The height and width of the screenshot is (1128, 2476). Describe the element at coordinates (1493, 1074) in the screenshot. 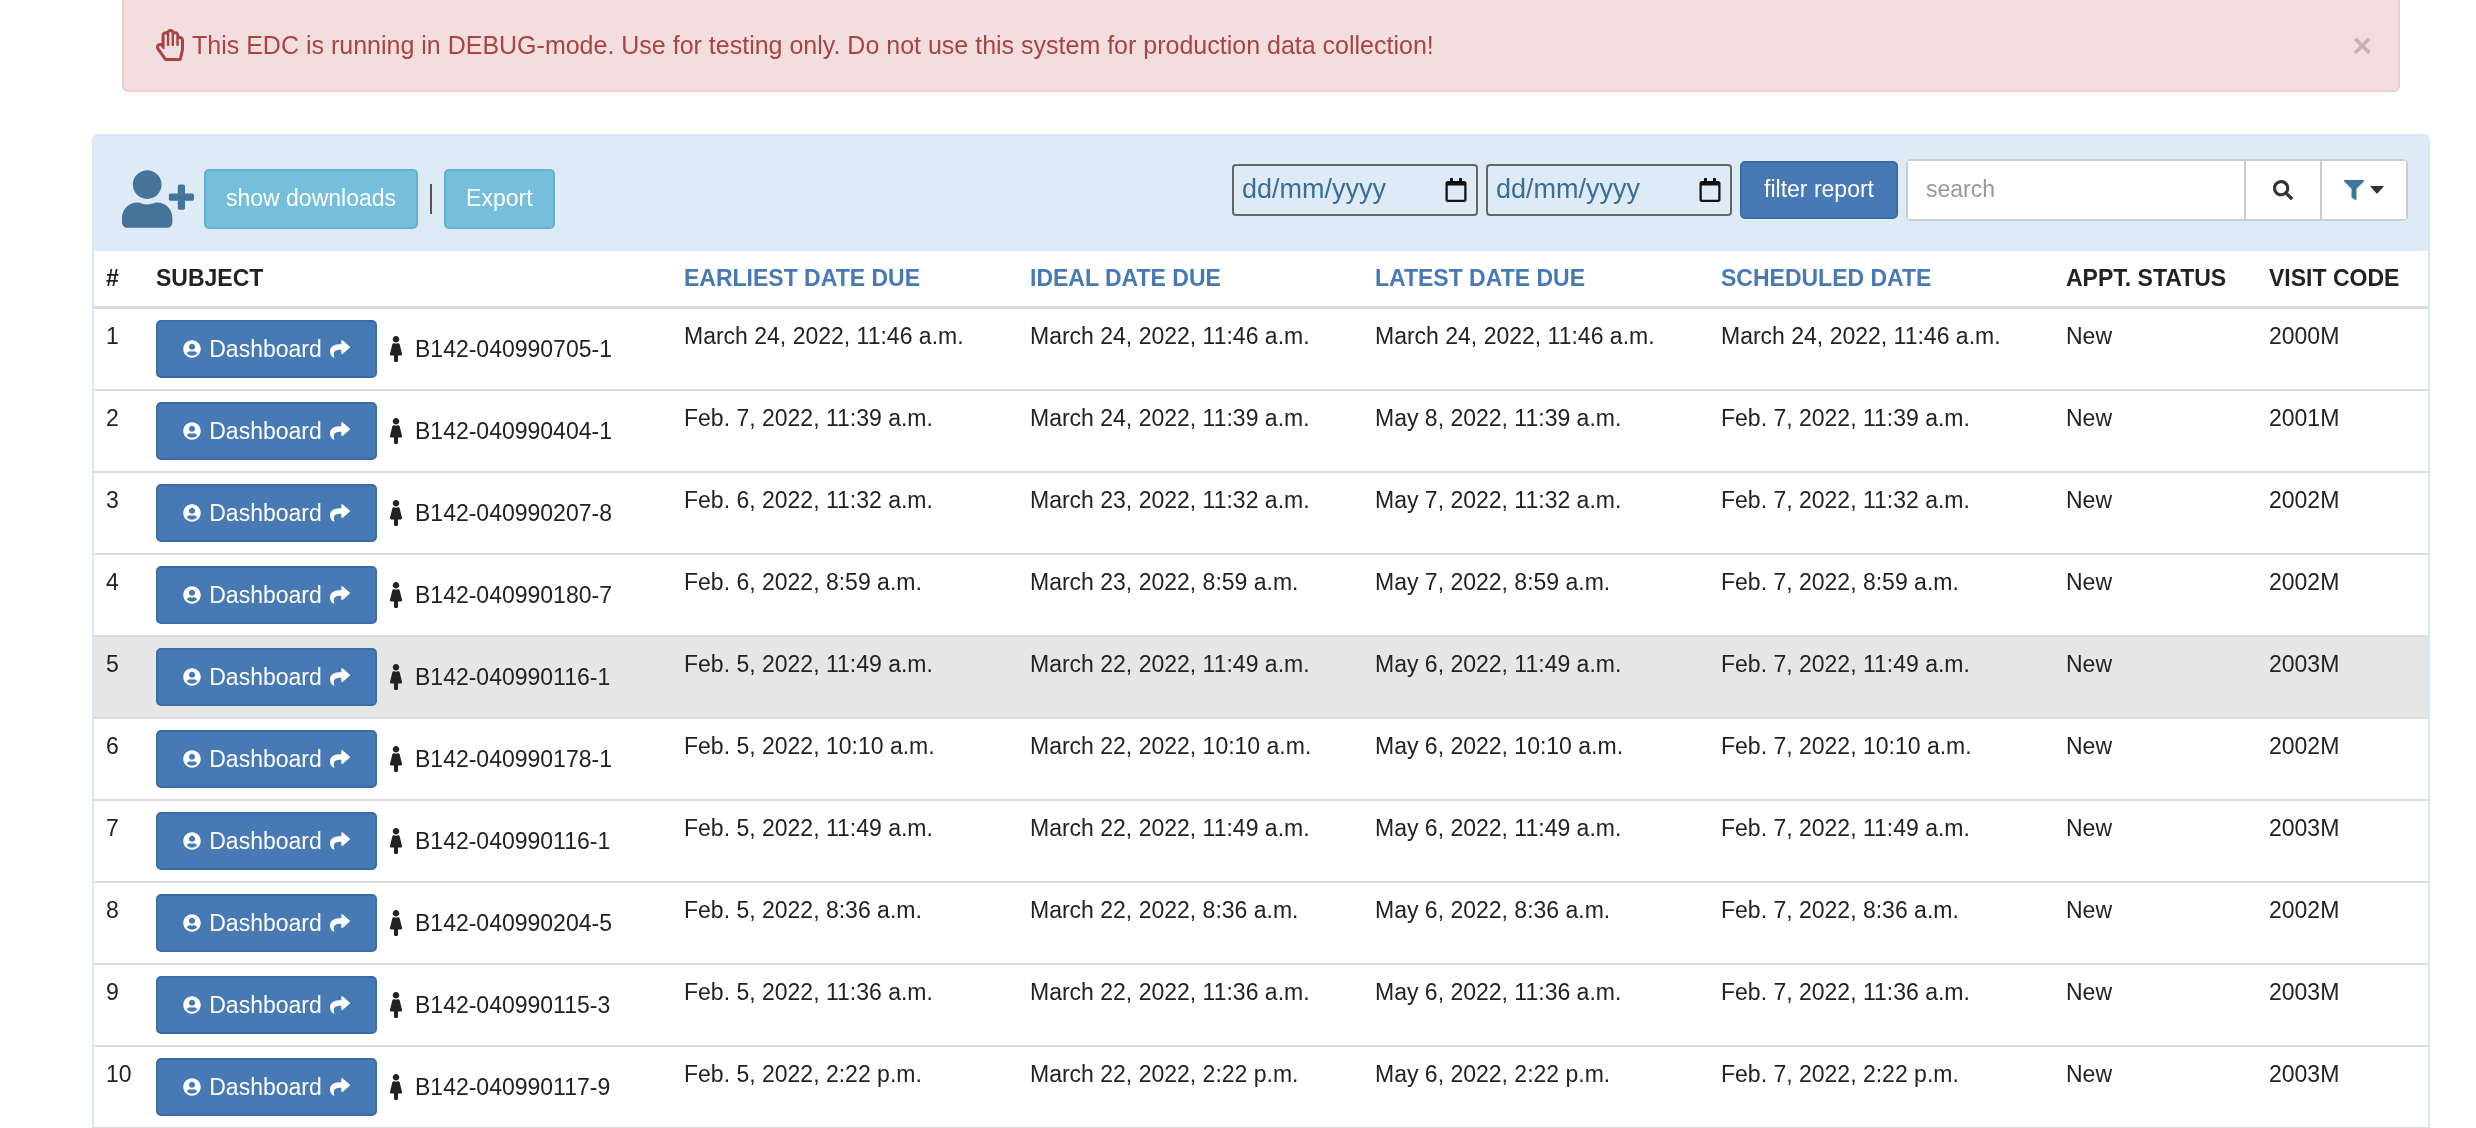

I see `table-cell-text: May 6, 2022, 2:22 p.m.` at that location.